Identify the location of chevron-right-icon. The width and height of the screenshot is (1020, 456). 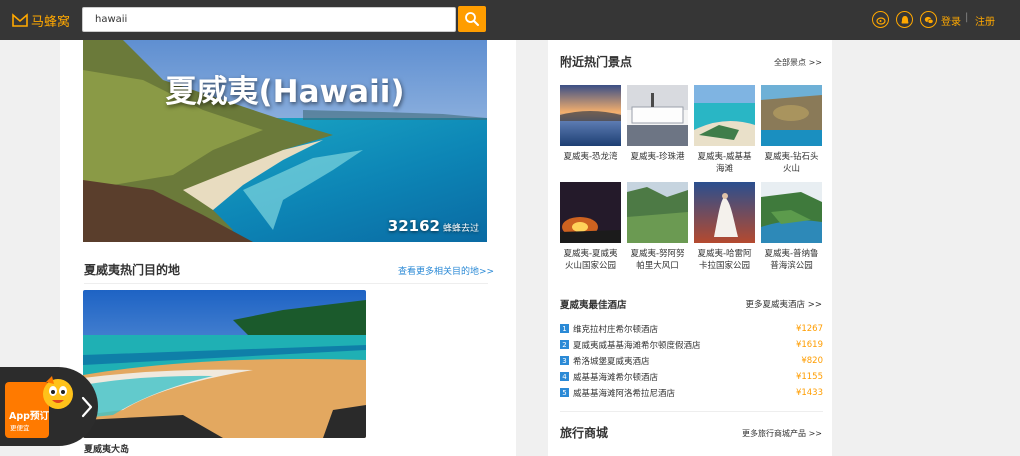
(87, 407).